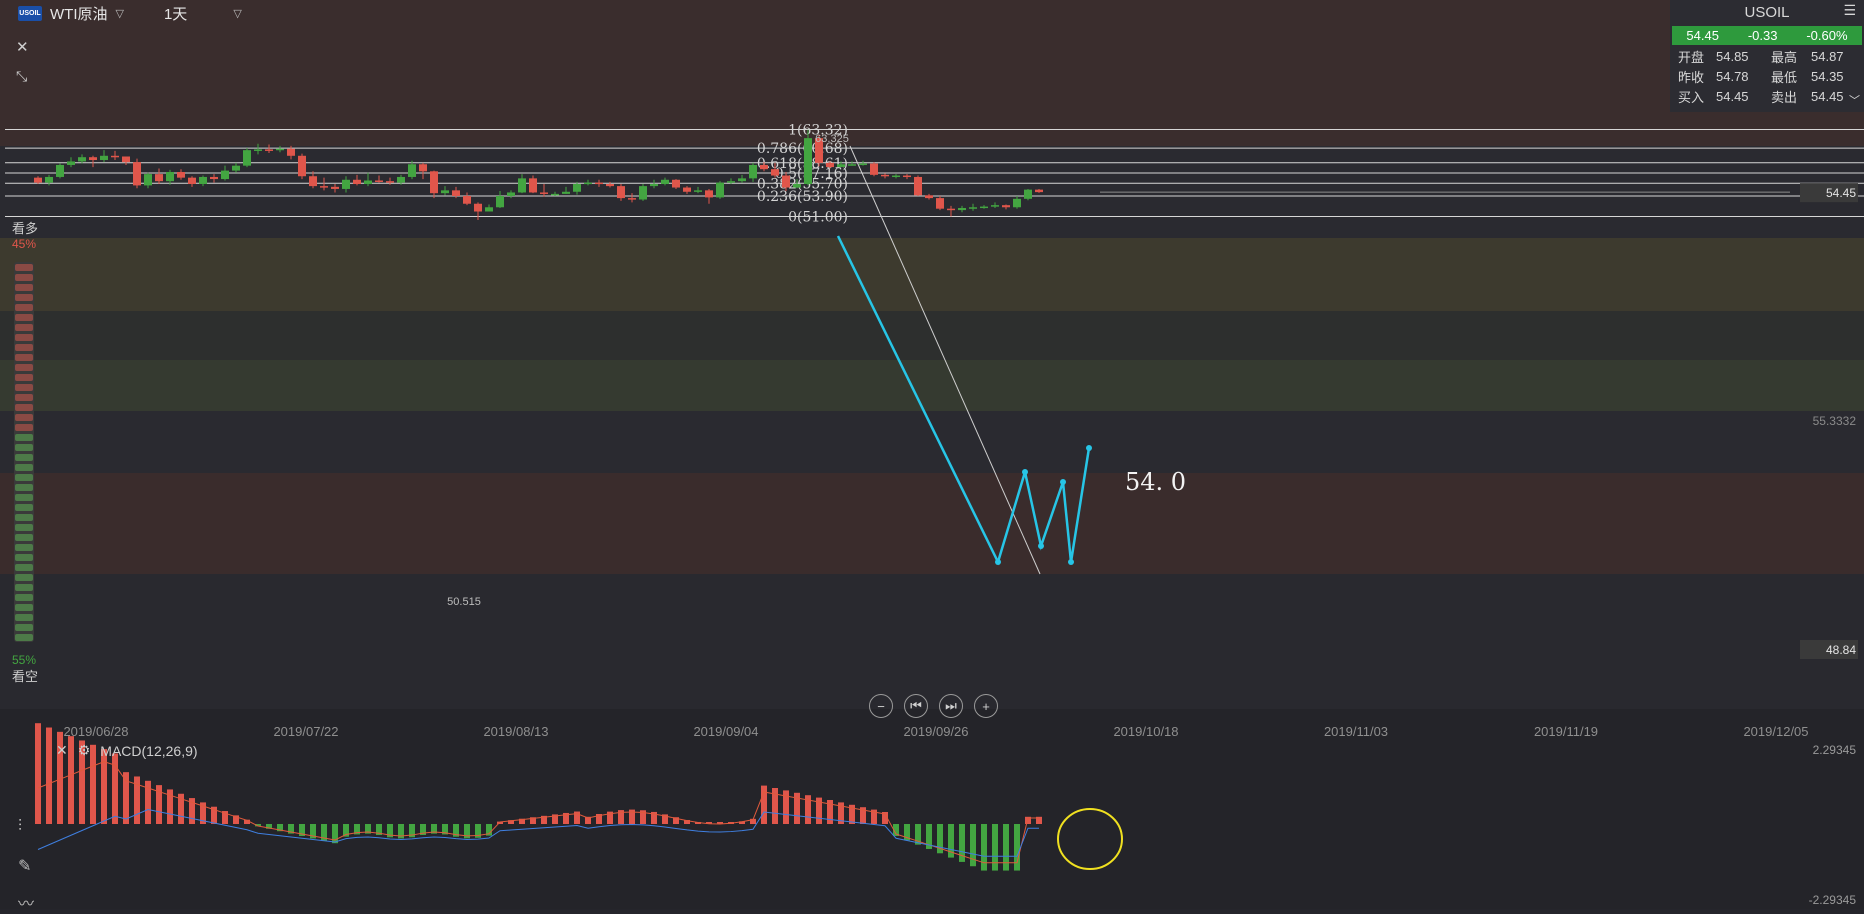 The height and width of the screenshot is (914, 1864). What do you see at coordinates (20, 827) in the screenshot?
I see `chart-type-icon: ⫶` at bounding box center [20, 827].